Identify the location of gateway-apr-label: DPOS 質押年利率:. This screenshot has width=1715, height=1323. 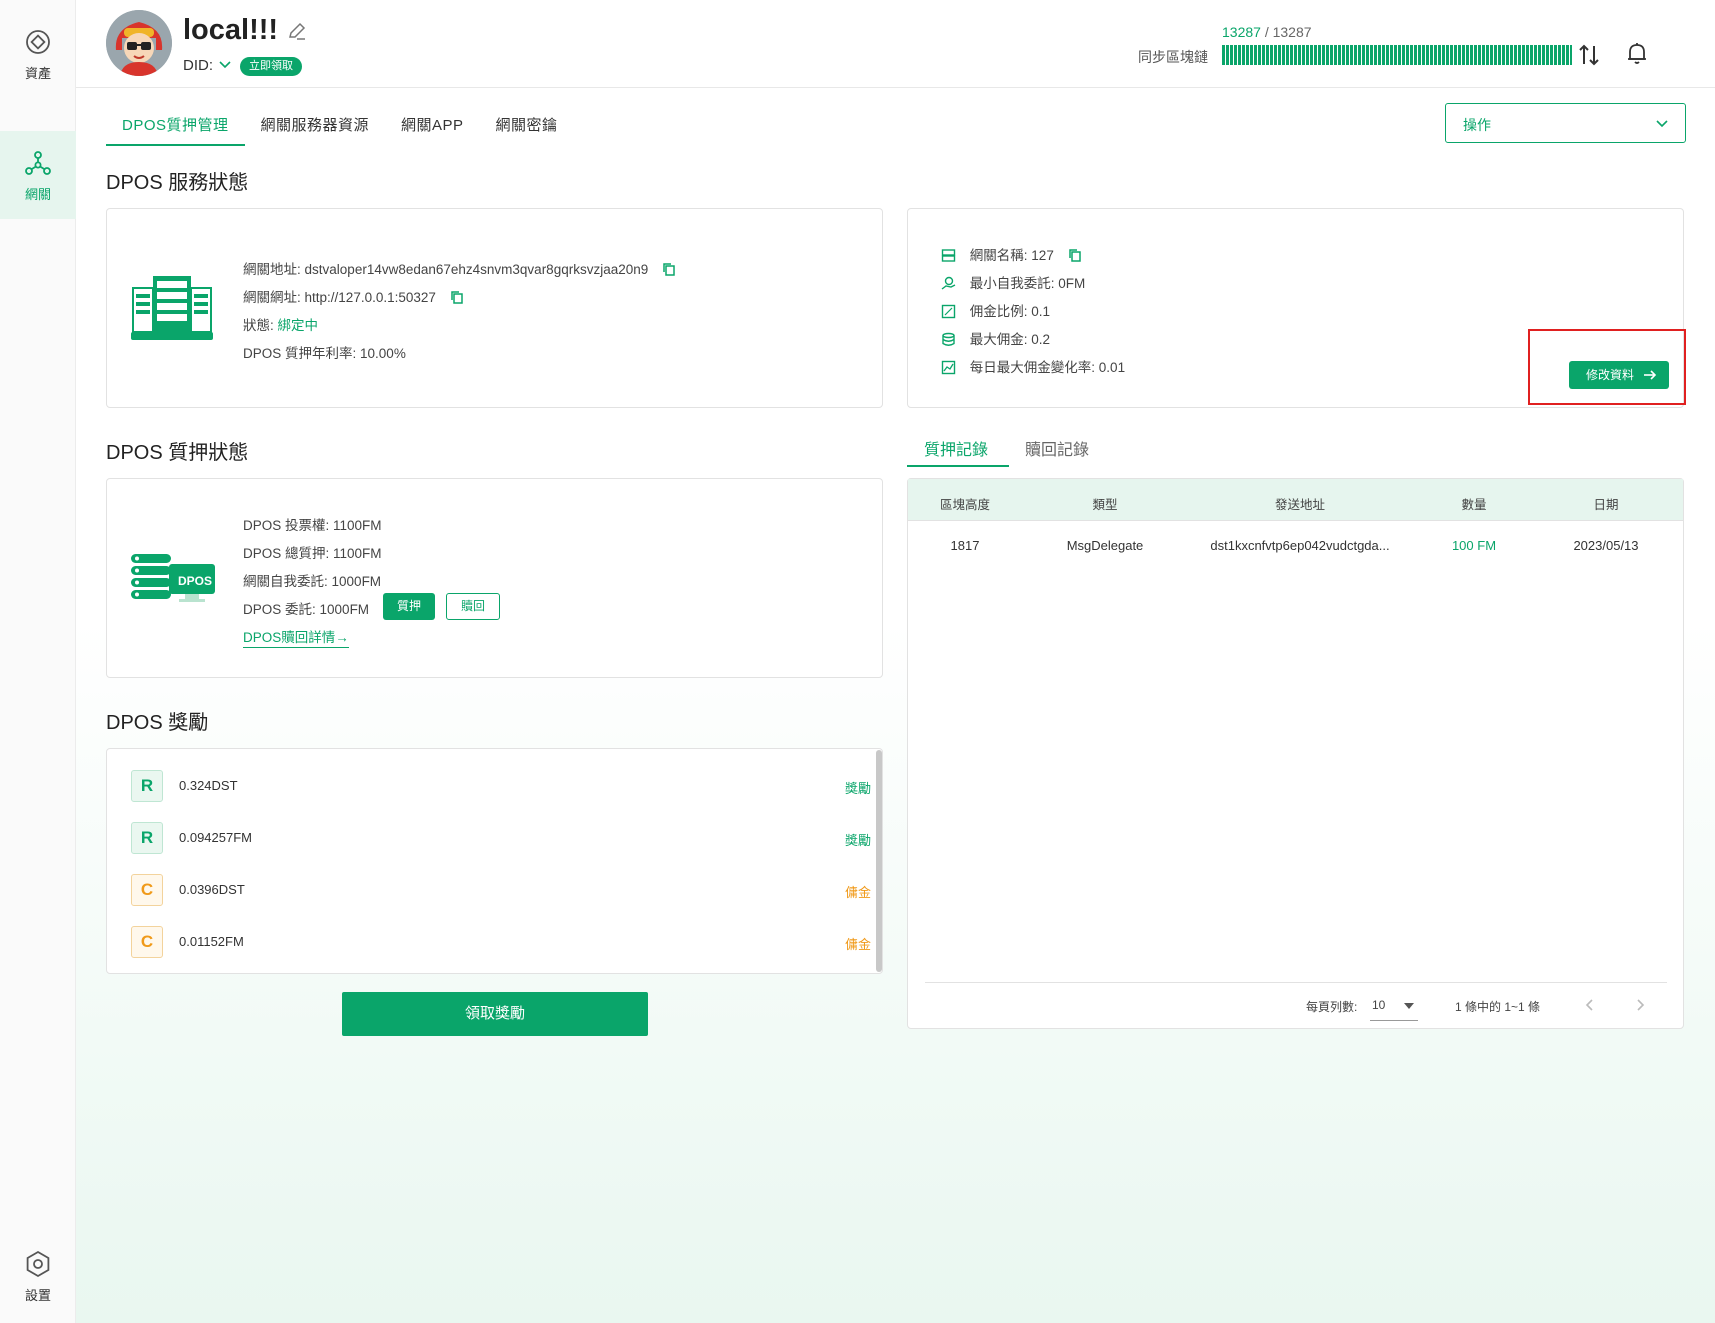
(300, 353).